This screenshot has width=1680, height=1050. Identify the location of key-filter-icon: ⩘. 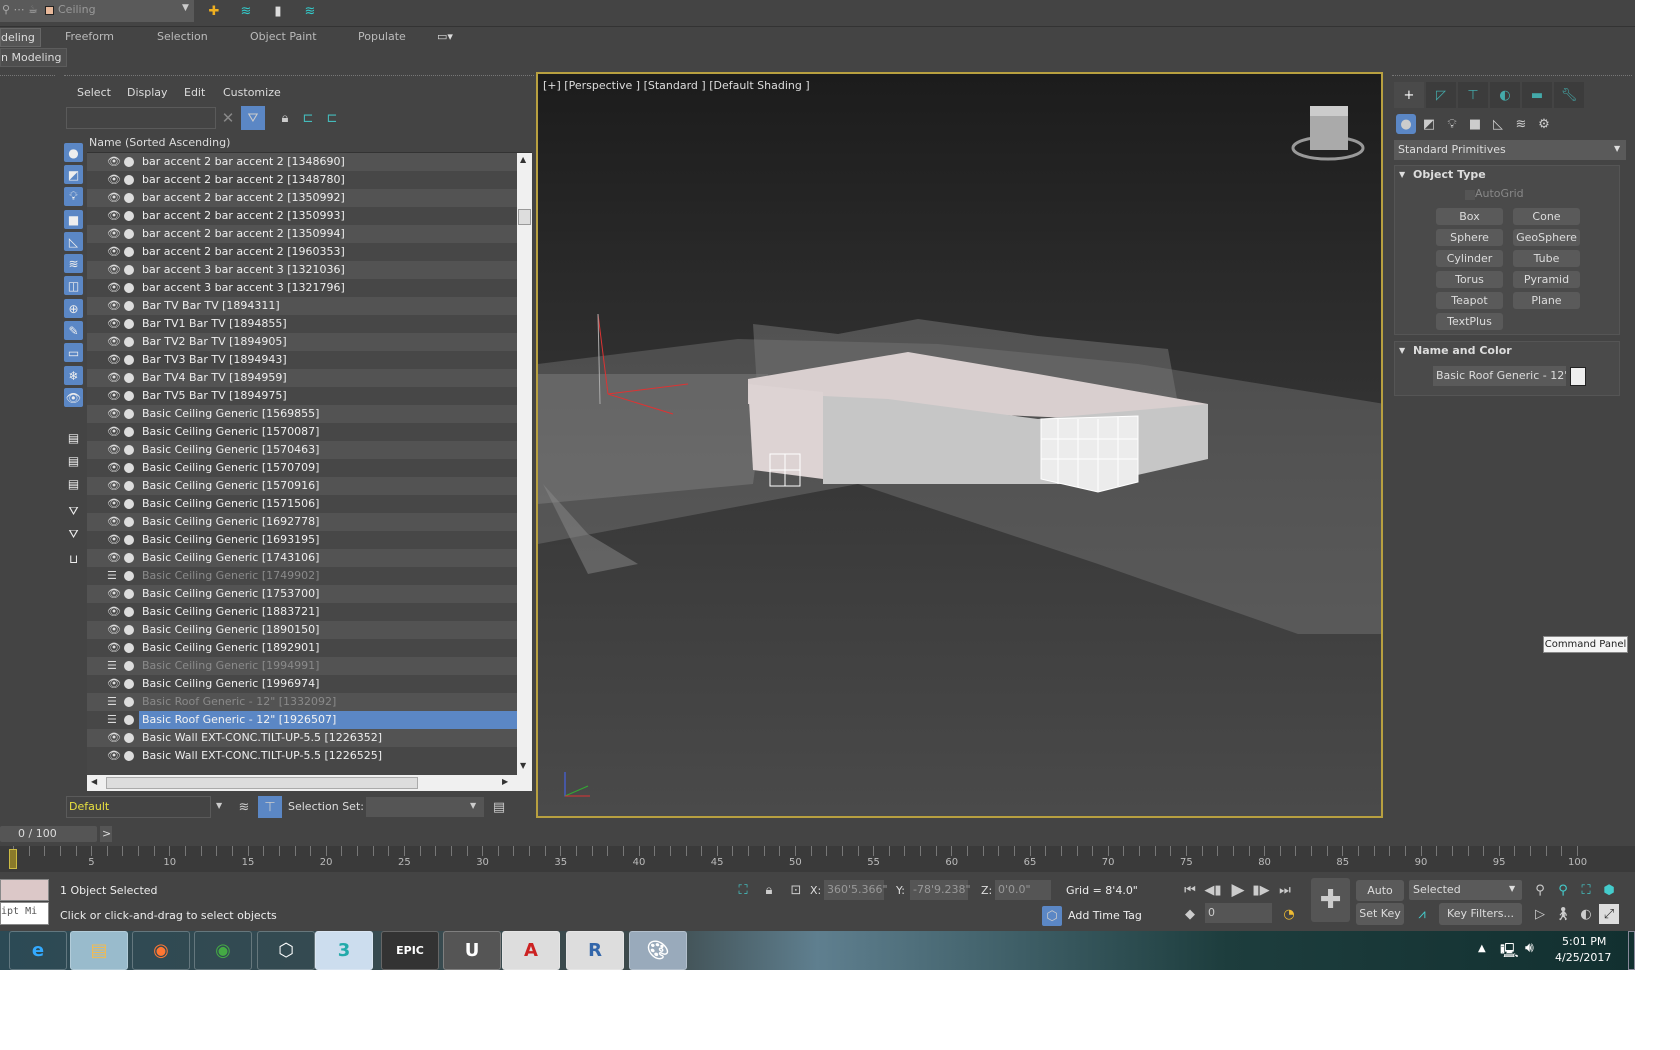
(1422, 914).